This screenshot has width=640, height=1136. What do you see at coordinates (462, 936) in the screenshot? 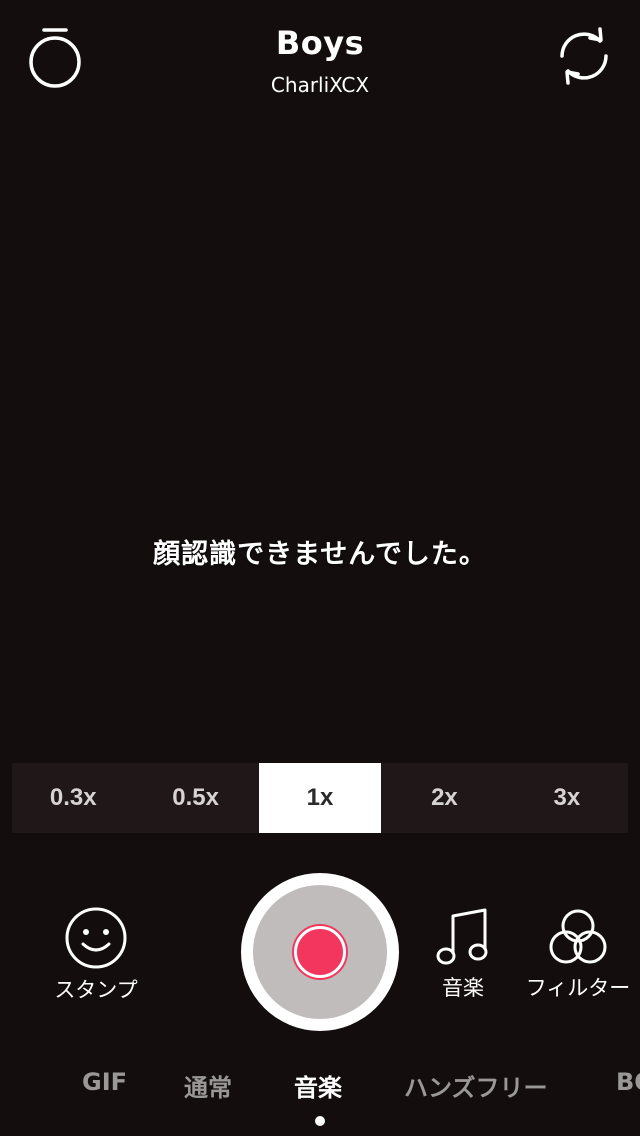
I see `music-note-icon` at bounding box center [462, 936].